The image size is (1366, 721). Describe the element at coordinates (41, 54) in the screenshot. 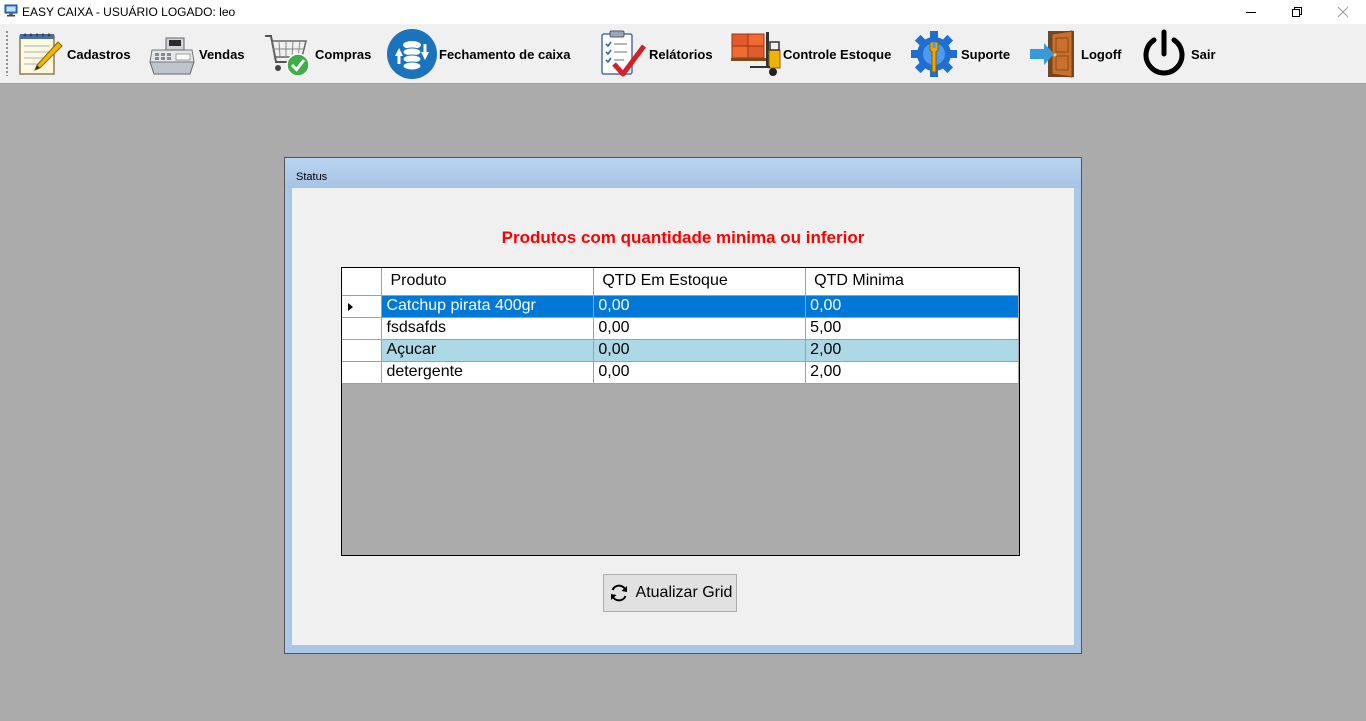

I see `notepad-pencil-icon` at that location.